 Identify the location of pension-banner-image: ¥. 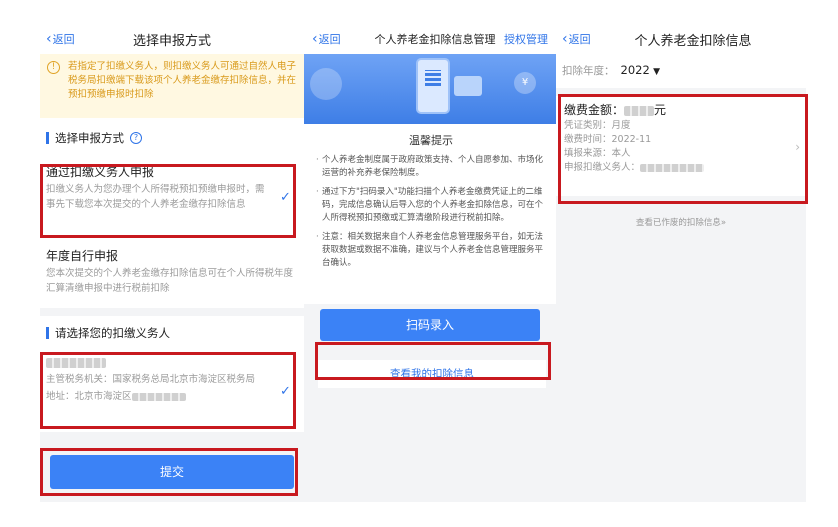
(430, 89).